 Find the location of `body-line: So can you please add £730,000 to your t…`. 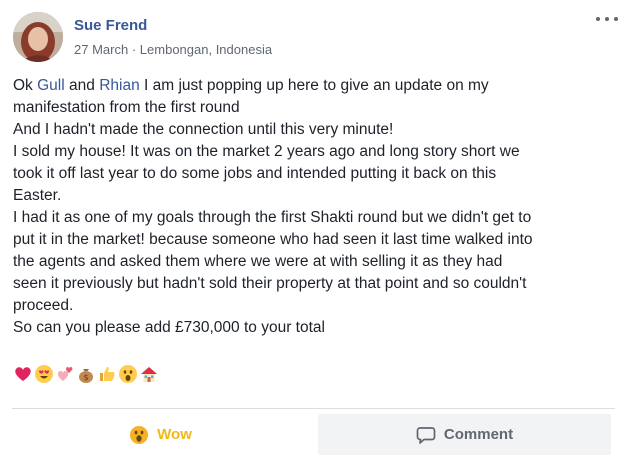

body-line: So can you please add £730,000 to your t… is located at coordinates (313, 328).